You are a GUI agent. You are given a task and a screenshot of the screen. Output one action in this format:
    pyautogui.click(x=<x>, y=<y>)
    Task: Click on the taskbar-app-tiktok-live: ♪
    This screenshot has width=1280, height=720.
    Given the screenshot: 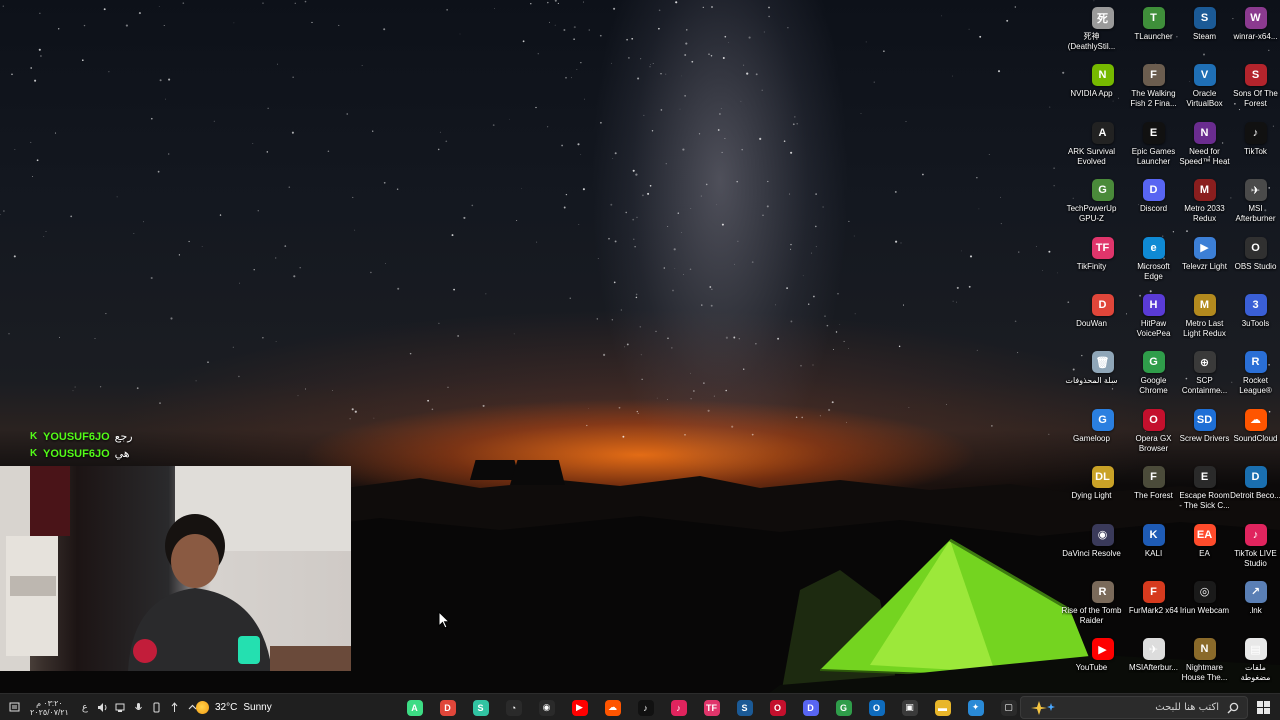 What is the action you would take?
    pyautogui.click(x=678, y=707)
    